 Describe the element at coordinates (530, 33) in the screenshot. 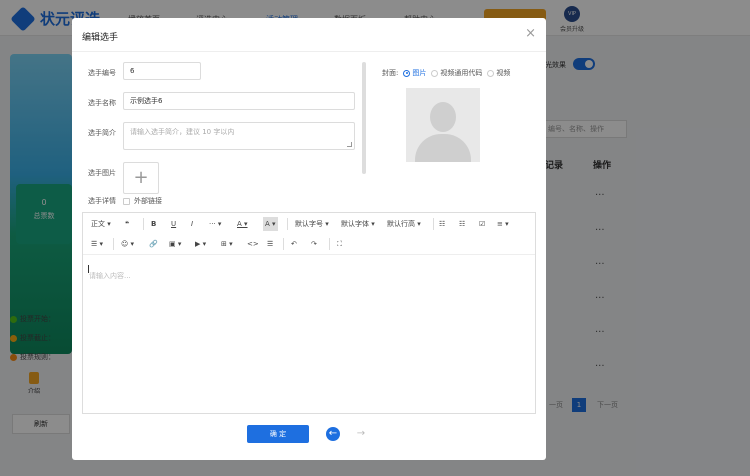

I see `close-icon: ×` at that location.